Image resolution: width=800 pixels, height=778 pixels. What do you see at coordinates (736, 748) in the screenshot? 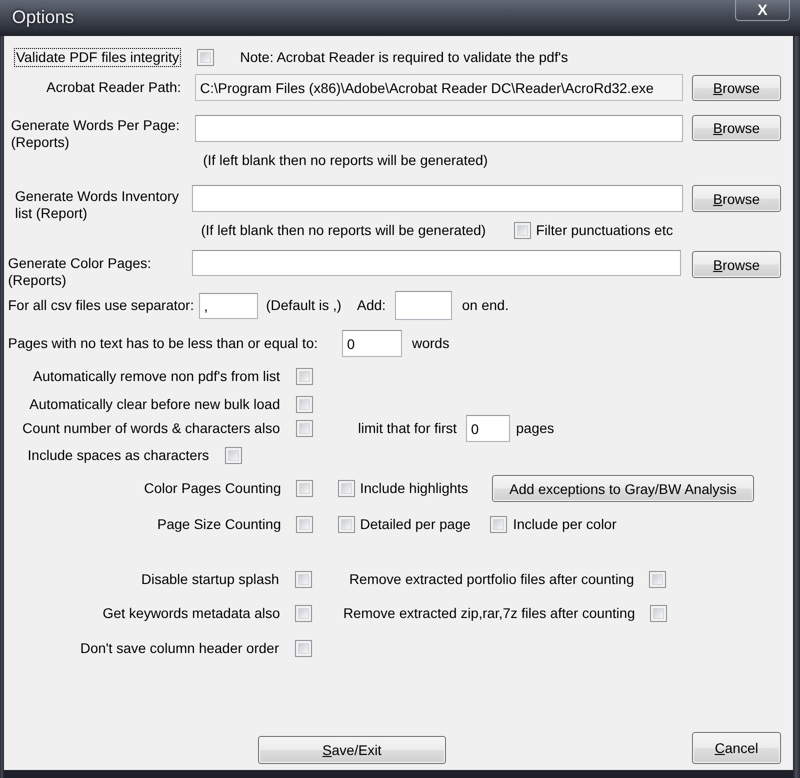
I see `cancel-button: Cancel` at bounding box center [736, 748].